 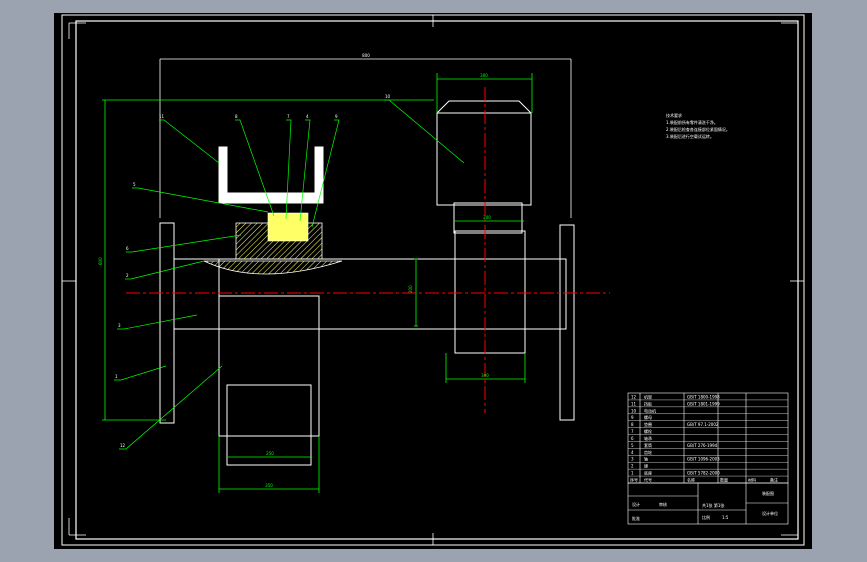 What do you see at coordinates (288, 116) in the screenshot?
I see `balloon-7: 7` at bounding box center [288, 116].